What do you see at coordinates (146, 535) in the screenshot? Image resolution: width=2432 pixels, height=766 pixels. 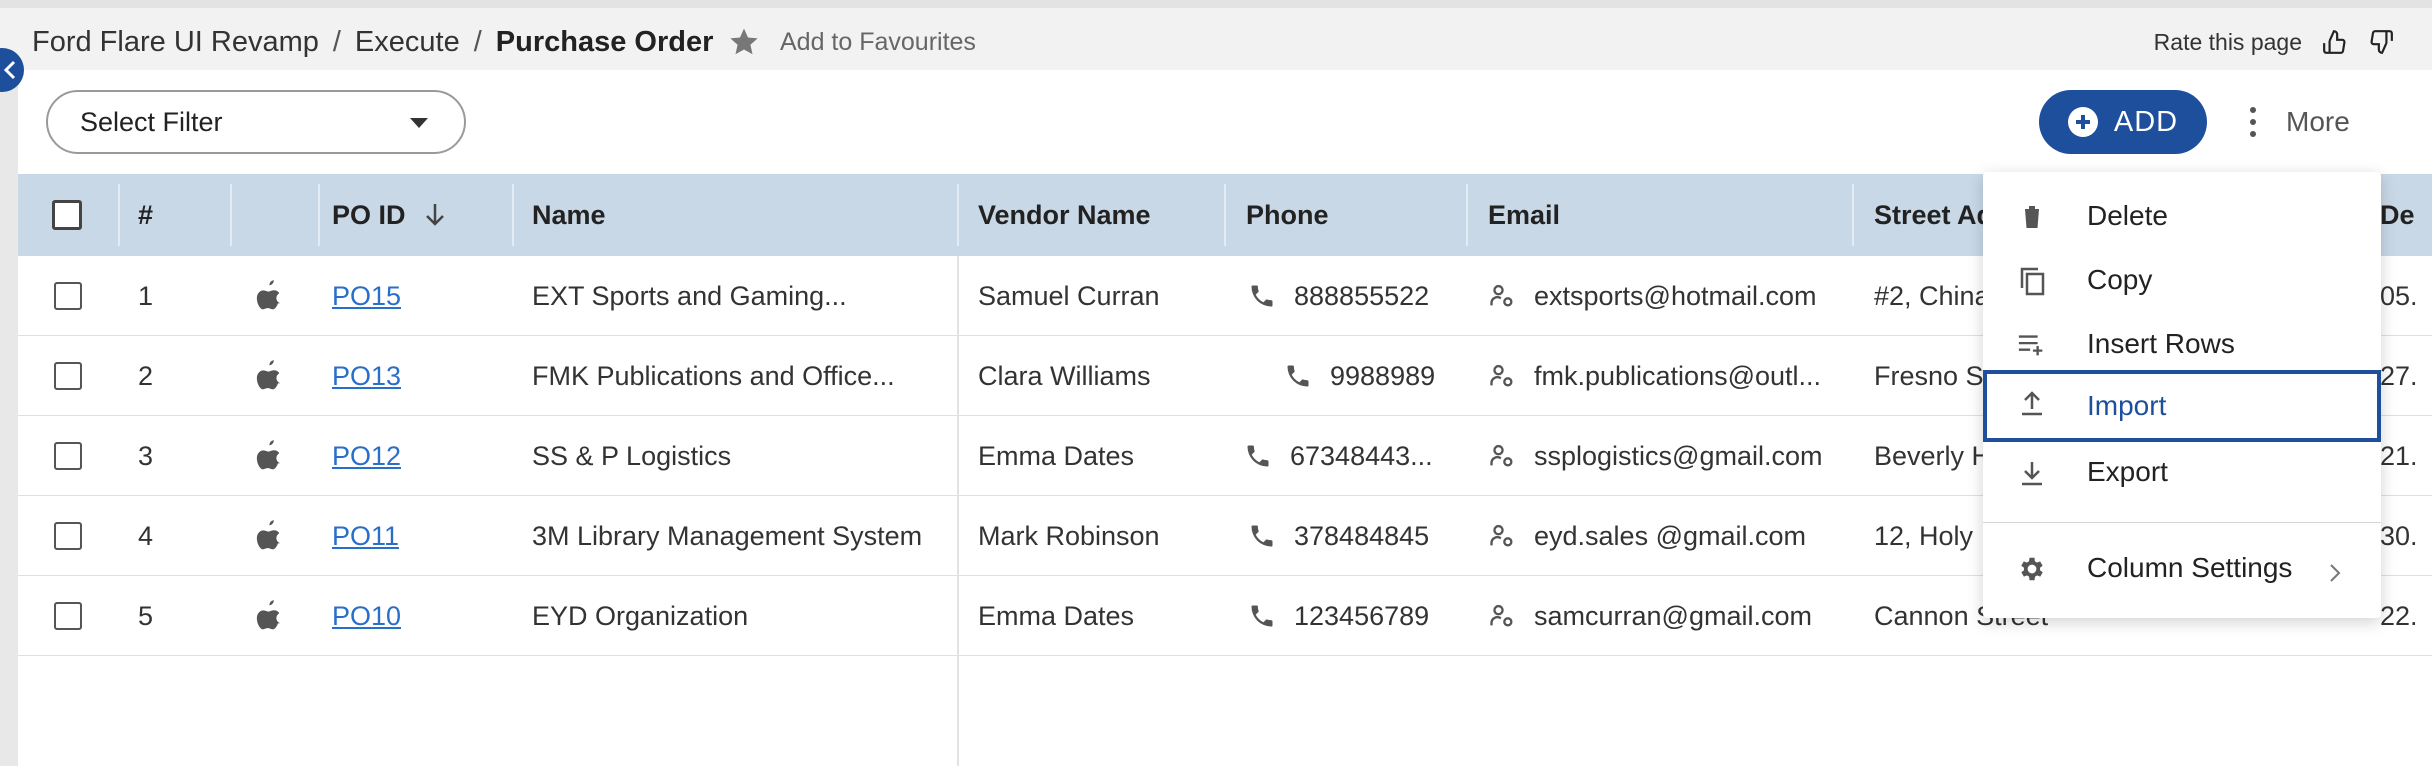 I see `row-index: 4` at bounding box center [146, 535].